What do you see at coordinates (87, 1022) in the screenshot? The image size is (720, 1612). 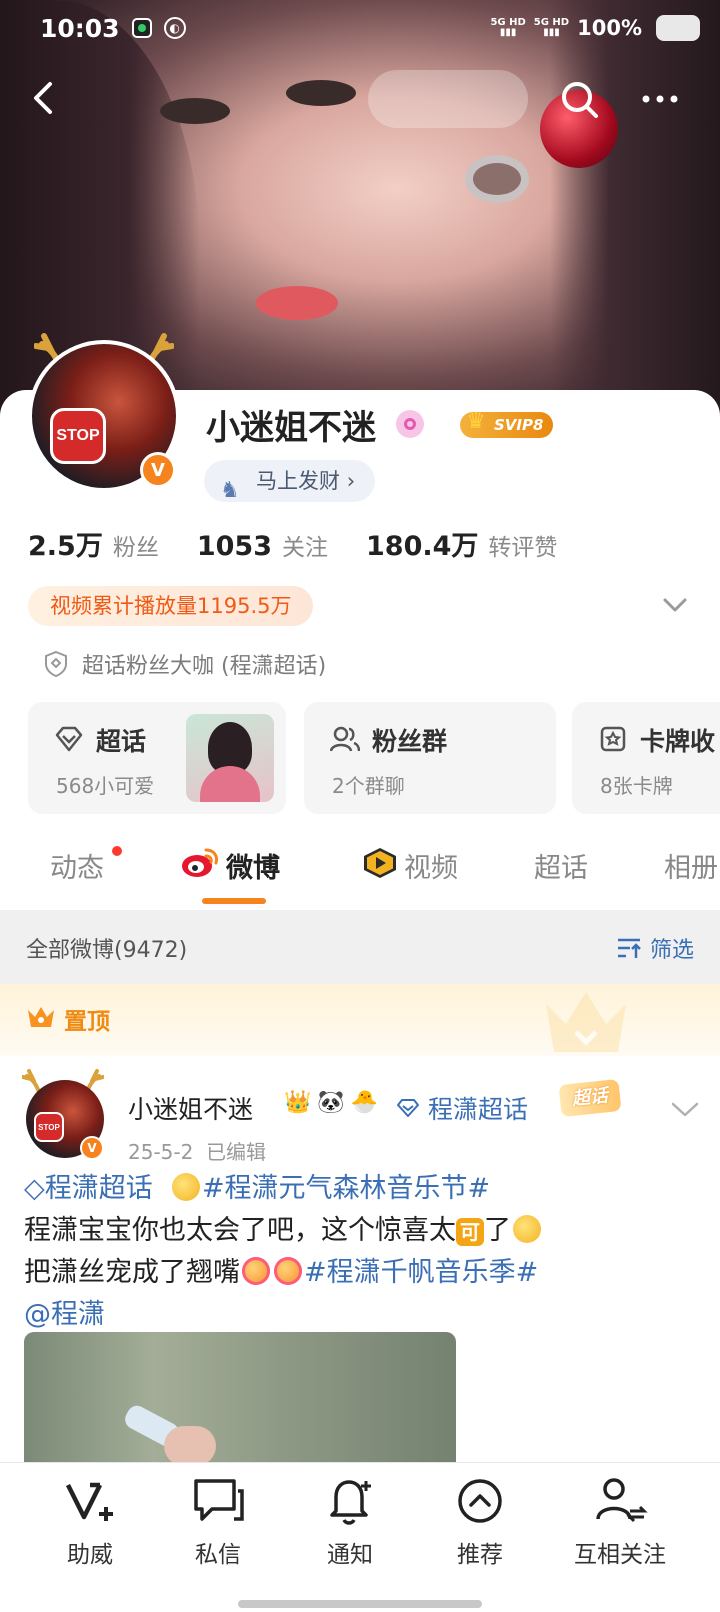 I see `pinned-label: 置顶` at bounding box center [87, 1022].